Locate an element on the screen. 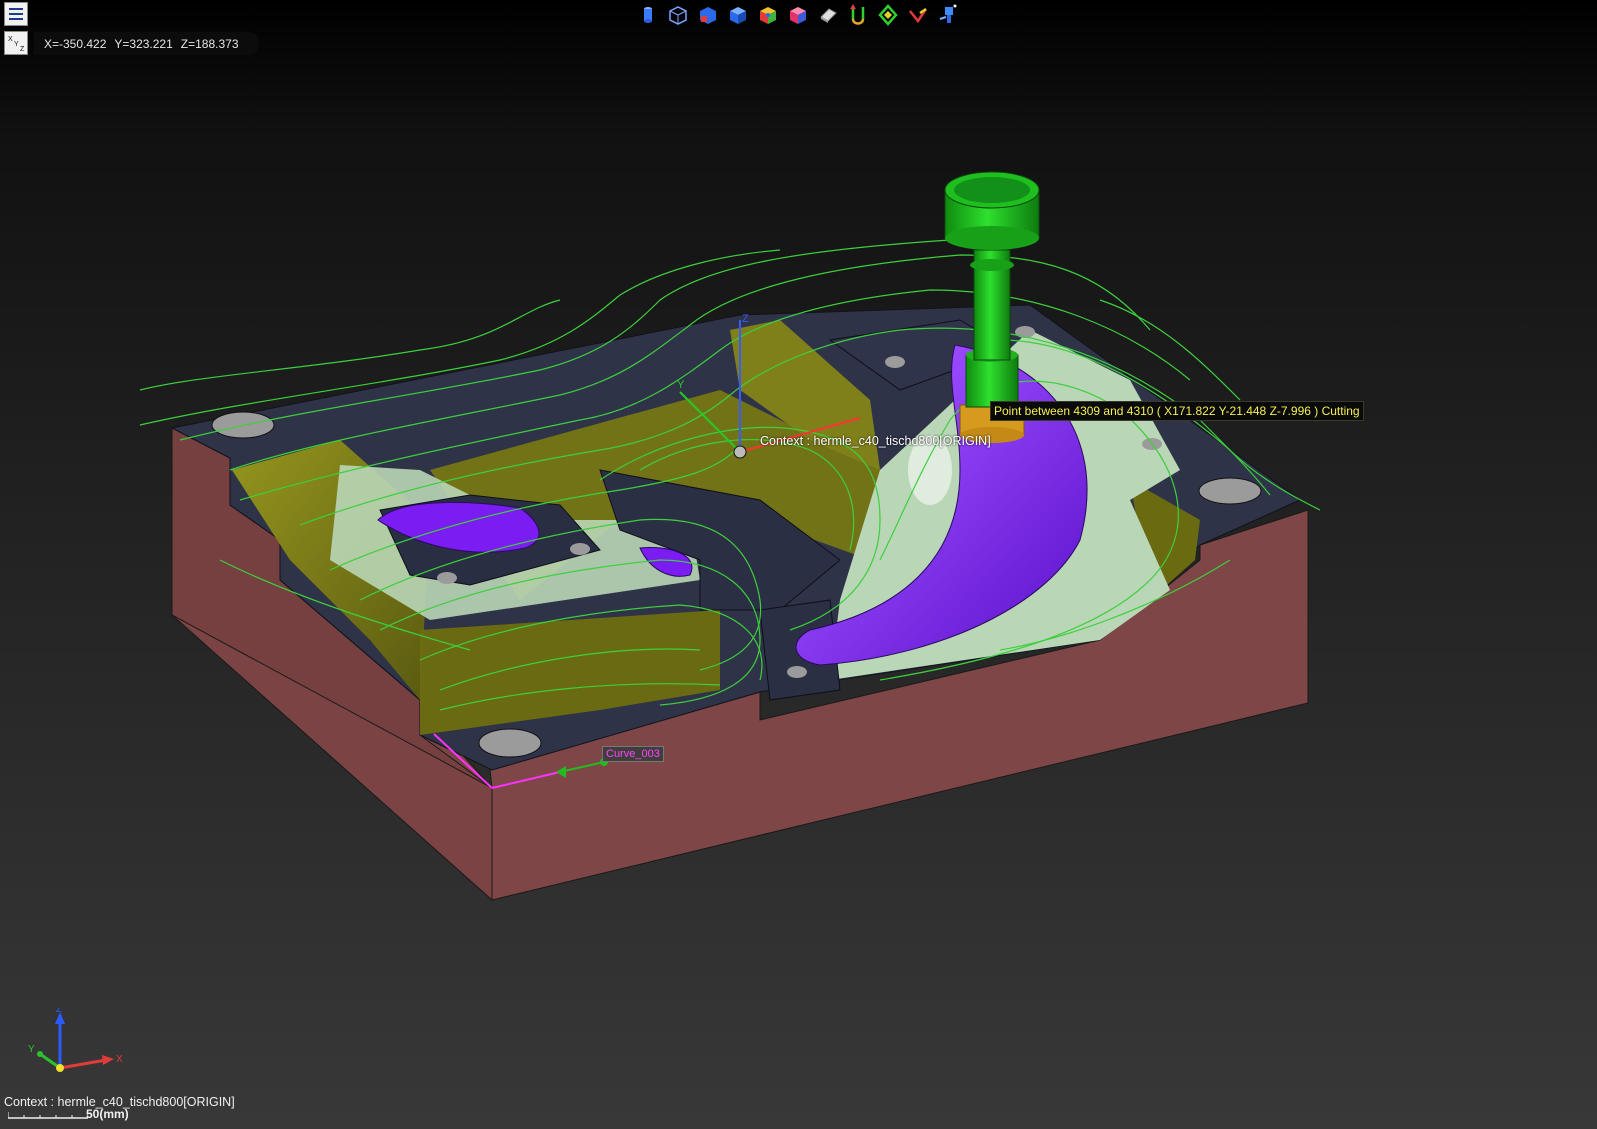  cursor-coordinates: X=-350.422 Y=323.221 Z=188.373 is located at coordinates (146, 43).